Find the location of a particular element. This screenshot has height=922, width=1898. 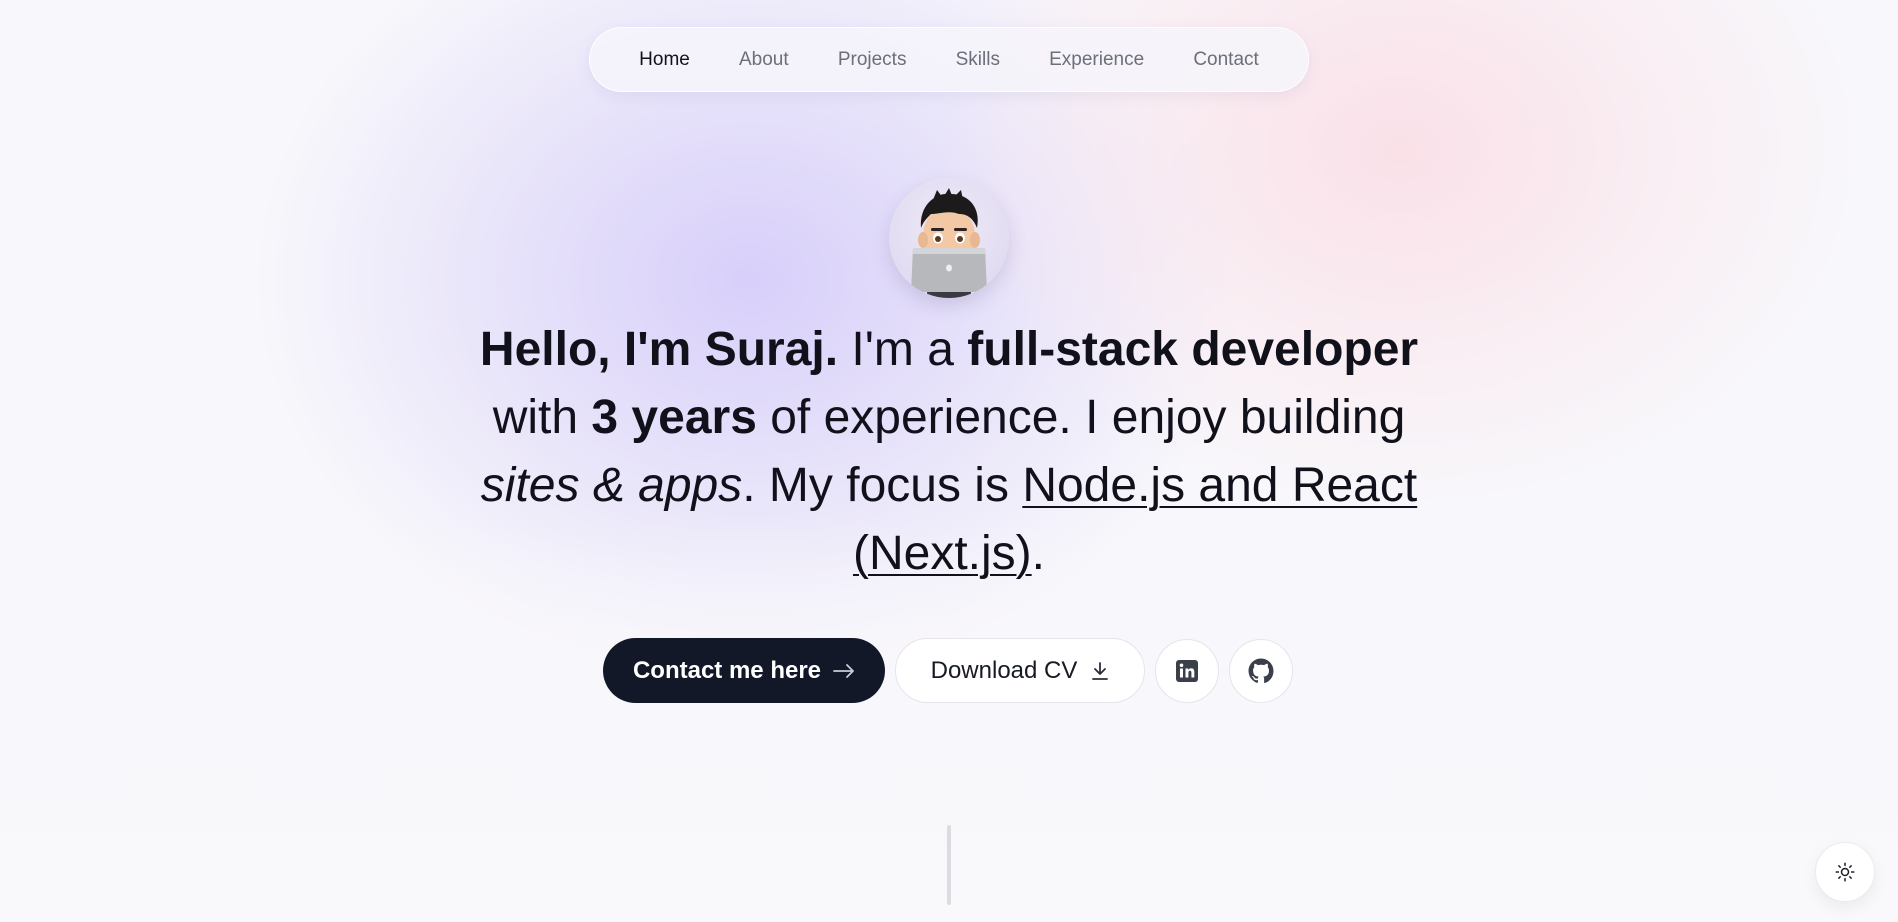

hero-text: I'm a is located at coordinates (903, 349).